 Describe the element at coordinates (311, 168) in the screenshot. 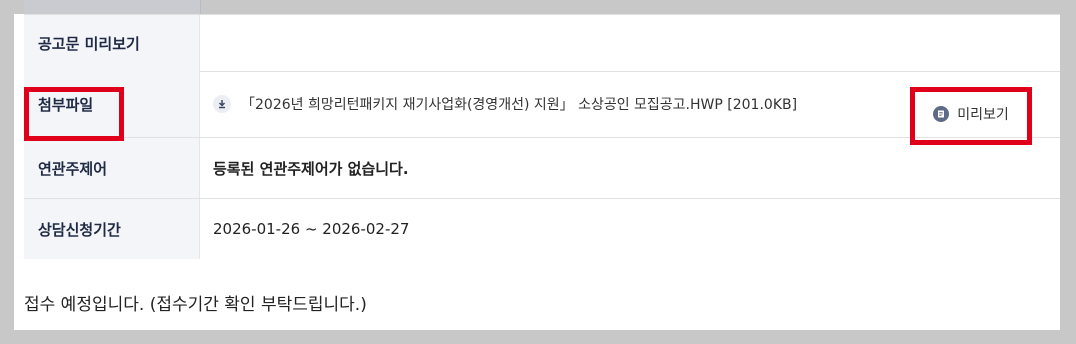

I see `related-subject-value: 등록된 연관주제어가 없습니다.` at that location.